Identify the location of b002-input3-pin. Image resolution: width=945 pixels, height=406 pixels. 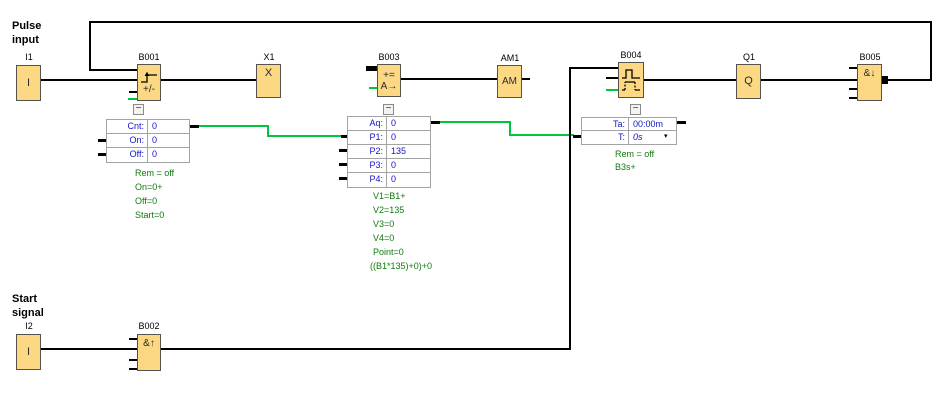
(133, 360).